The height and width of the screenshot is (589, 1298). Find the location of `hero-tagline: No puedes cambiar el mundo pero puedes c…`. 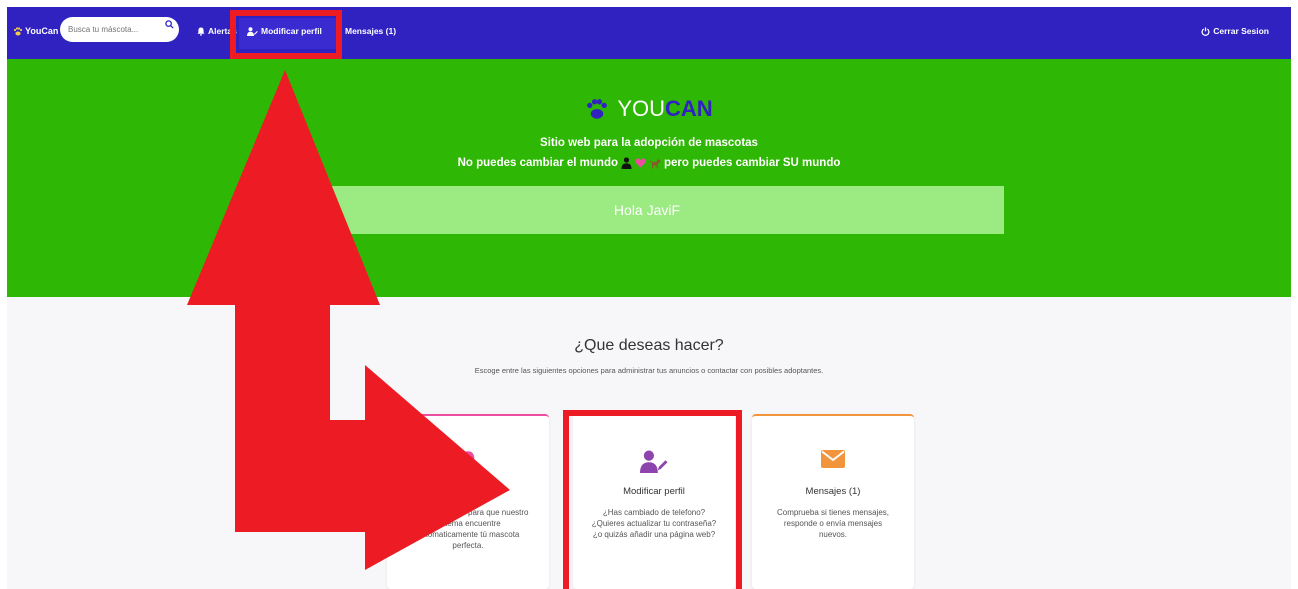

hero-tagline: No puedes cambiar el mundo pero puedes c… is located at coordinates (649, 163).